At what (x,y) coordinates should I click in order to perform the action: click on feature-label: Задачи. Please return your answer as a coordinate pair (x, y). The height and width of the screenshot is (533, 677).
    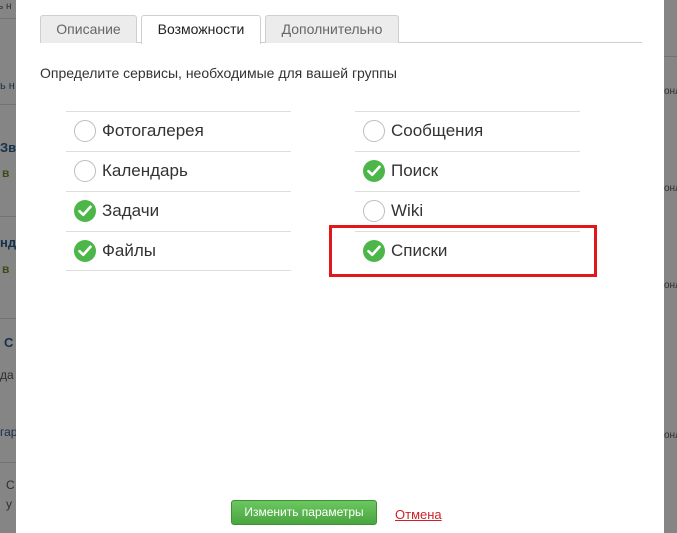
    Looking at the image, I should click on (131, 210).